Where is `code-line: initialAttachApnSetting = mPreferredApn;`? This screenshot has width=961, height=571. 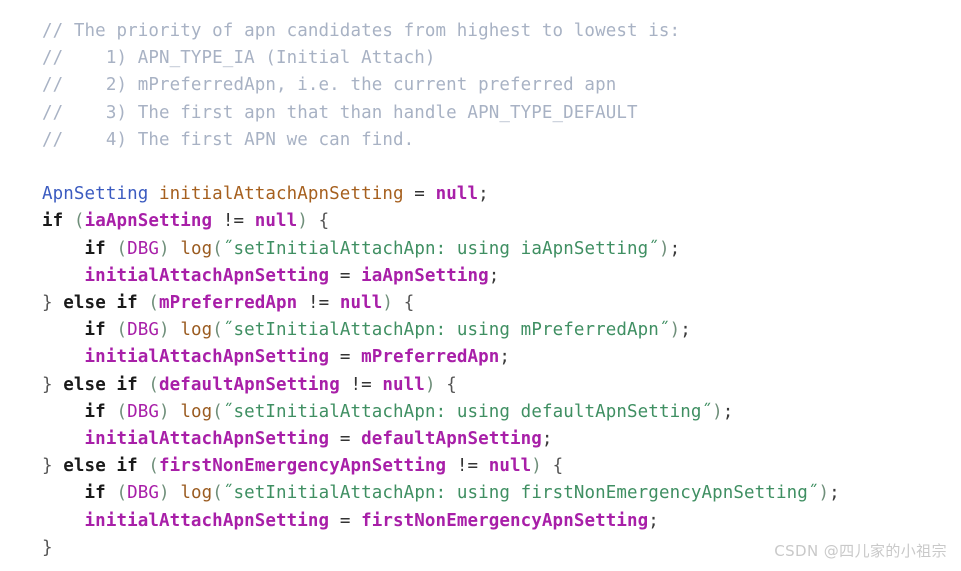
code-line: initialAttachApnSetting = mPreferredApn; is located at coordinates (501, 357).